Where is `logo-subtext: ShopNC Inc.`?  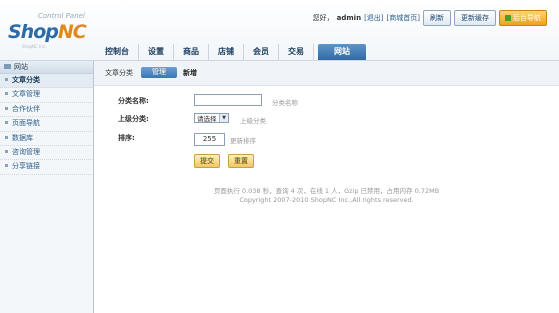
logo-subtext: ShopNC Inc. is located at coordinates (34, 46).